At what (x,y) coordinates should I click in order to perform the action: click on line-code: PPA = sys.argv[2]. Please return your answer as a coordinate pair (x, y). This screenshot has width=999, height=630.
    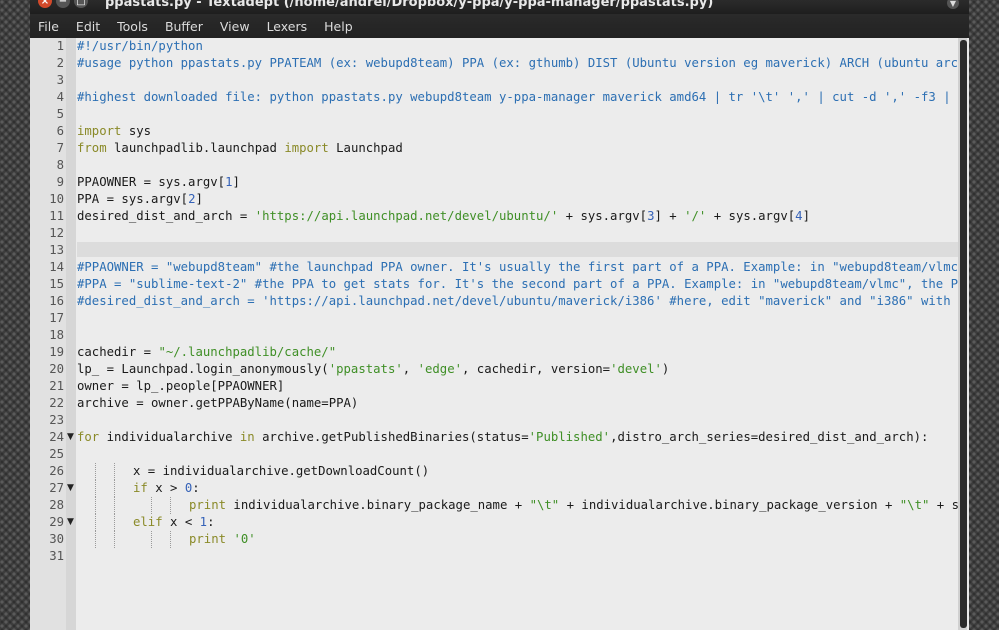
    Looking at the image, I should click on (140, 199).